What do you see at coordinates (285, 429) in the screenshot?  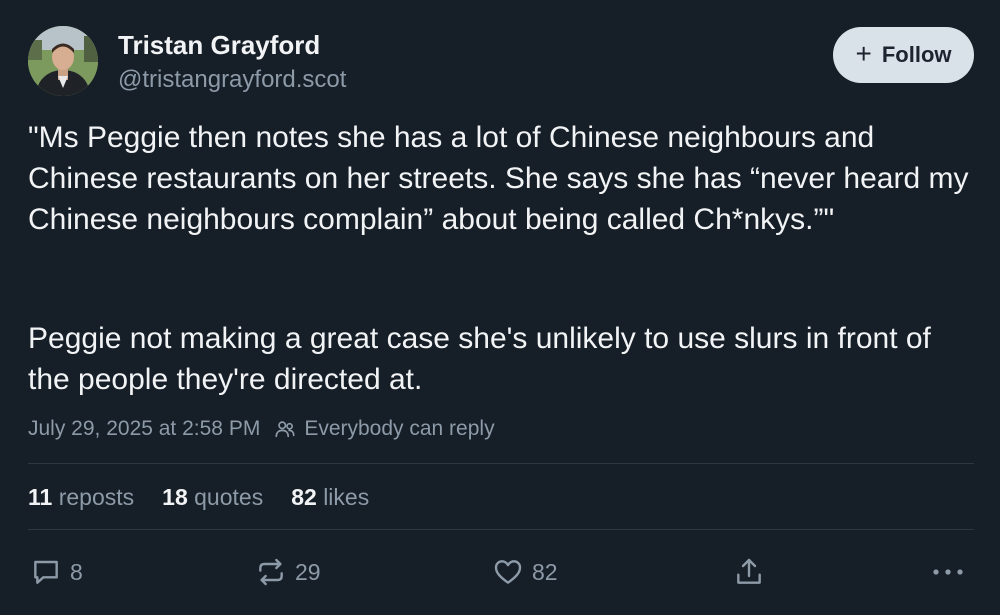 I see `people-icon` at bounding box center [285, 429].